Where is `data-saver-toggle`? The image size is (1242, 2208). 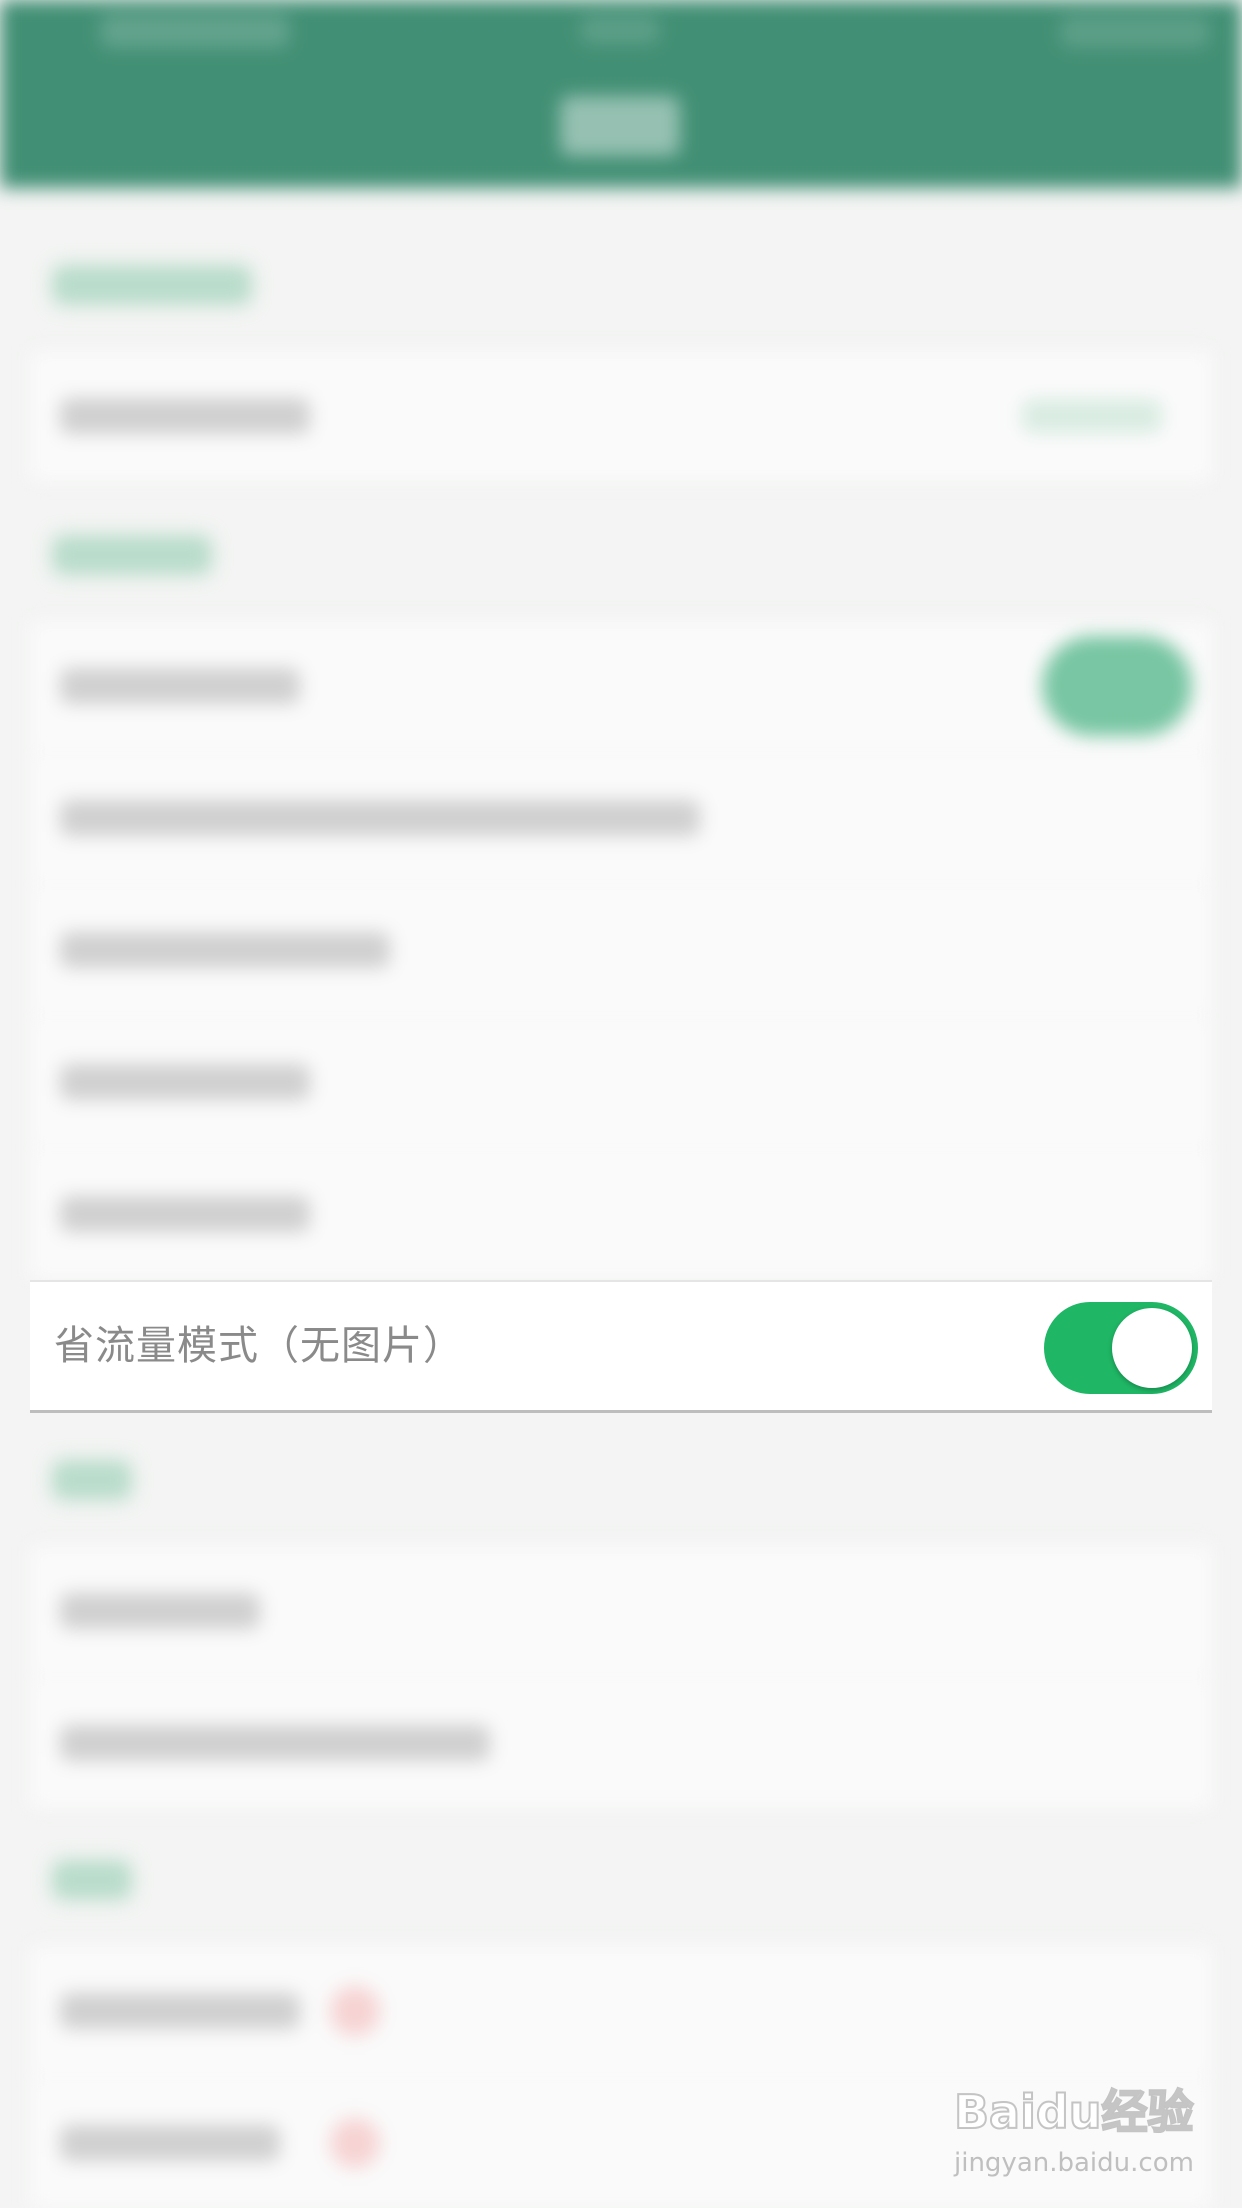 data-saver-toggle is located at coordinates (1121, 1348).